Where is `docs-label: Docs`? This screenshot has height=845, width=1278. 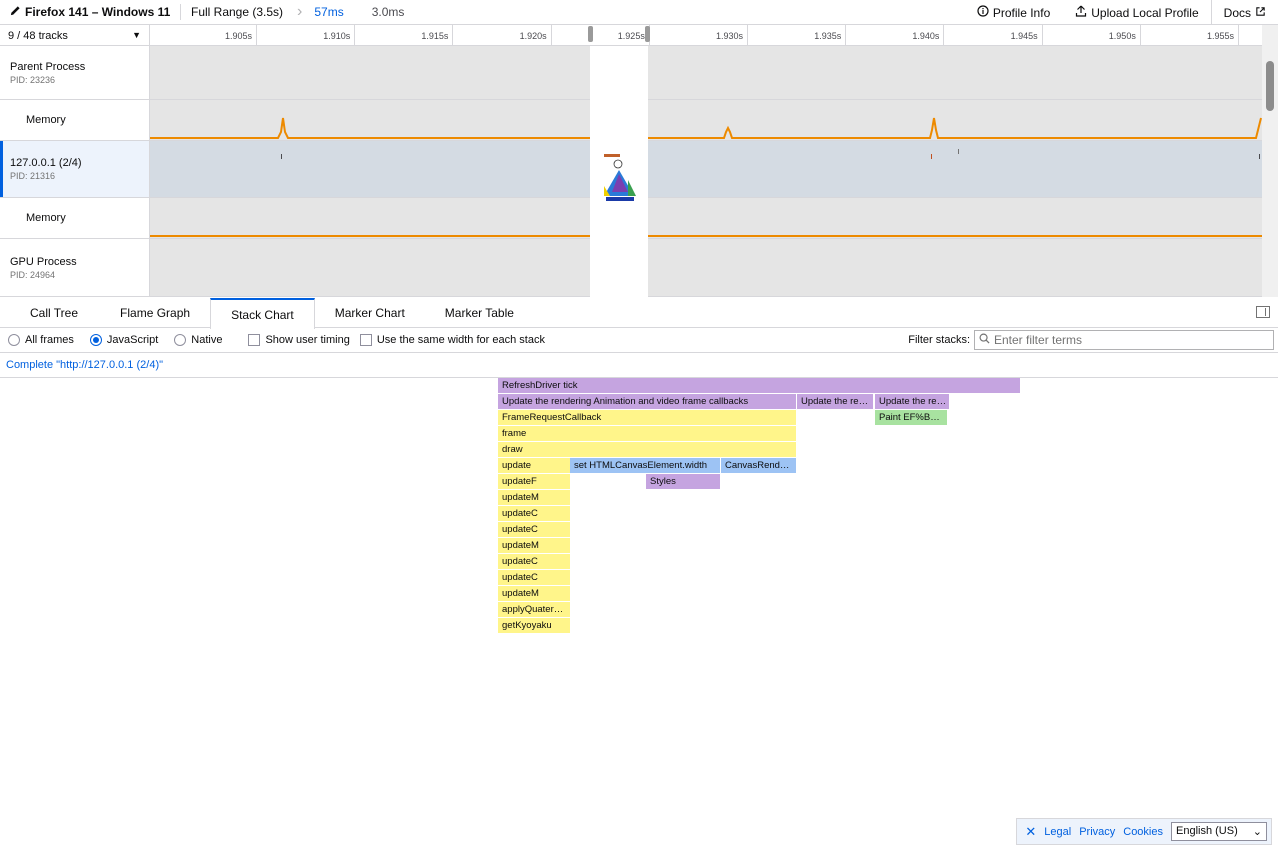 docs-label: Docs is located at coordinates (1237, 12).